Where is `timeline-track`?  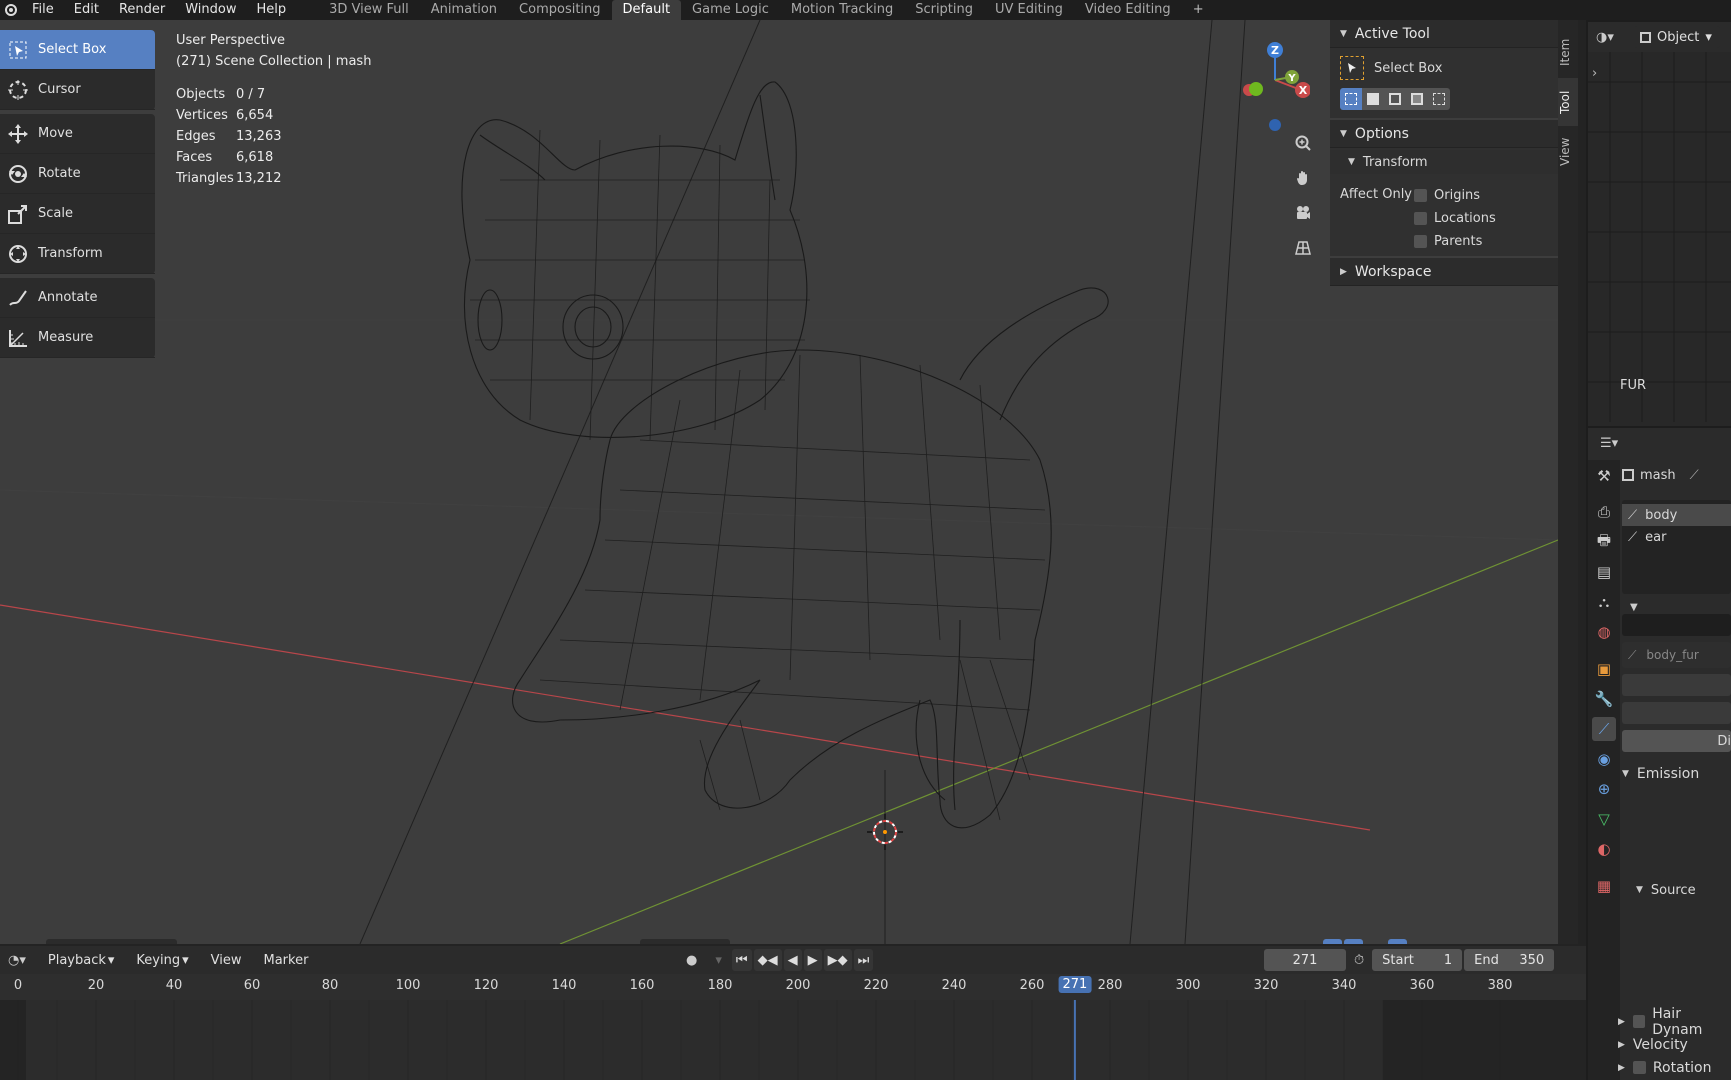
timeline-track is located at coordinates (793, 1040).